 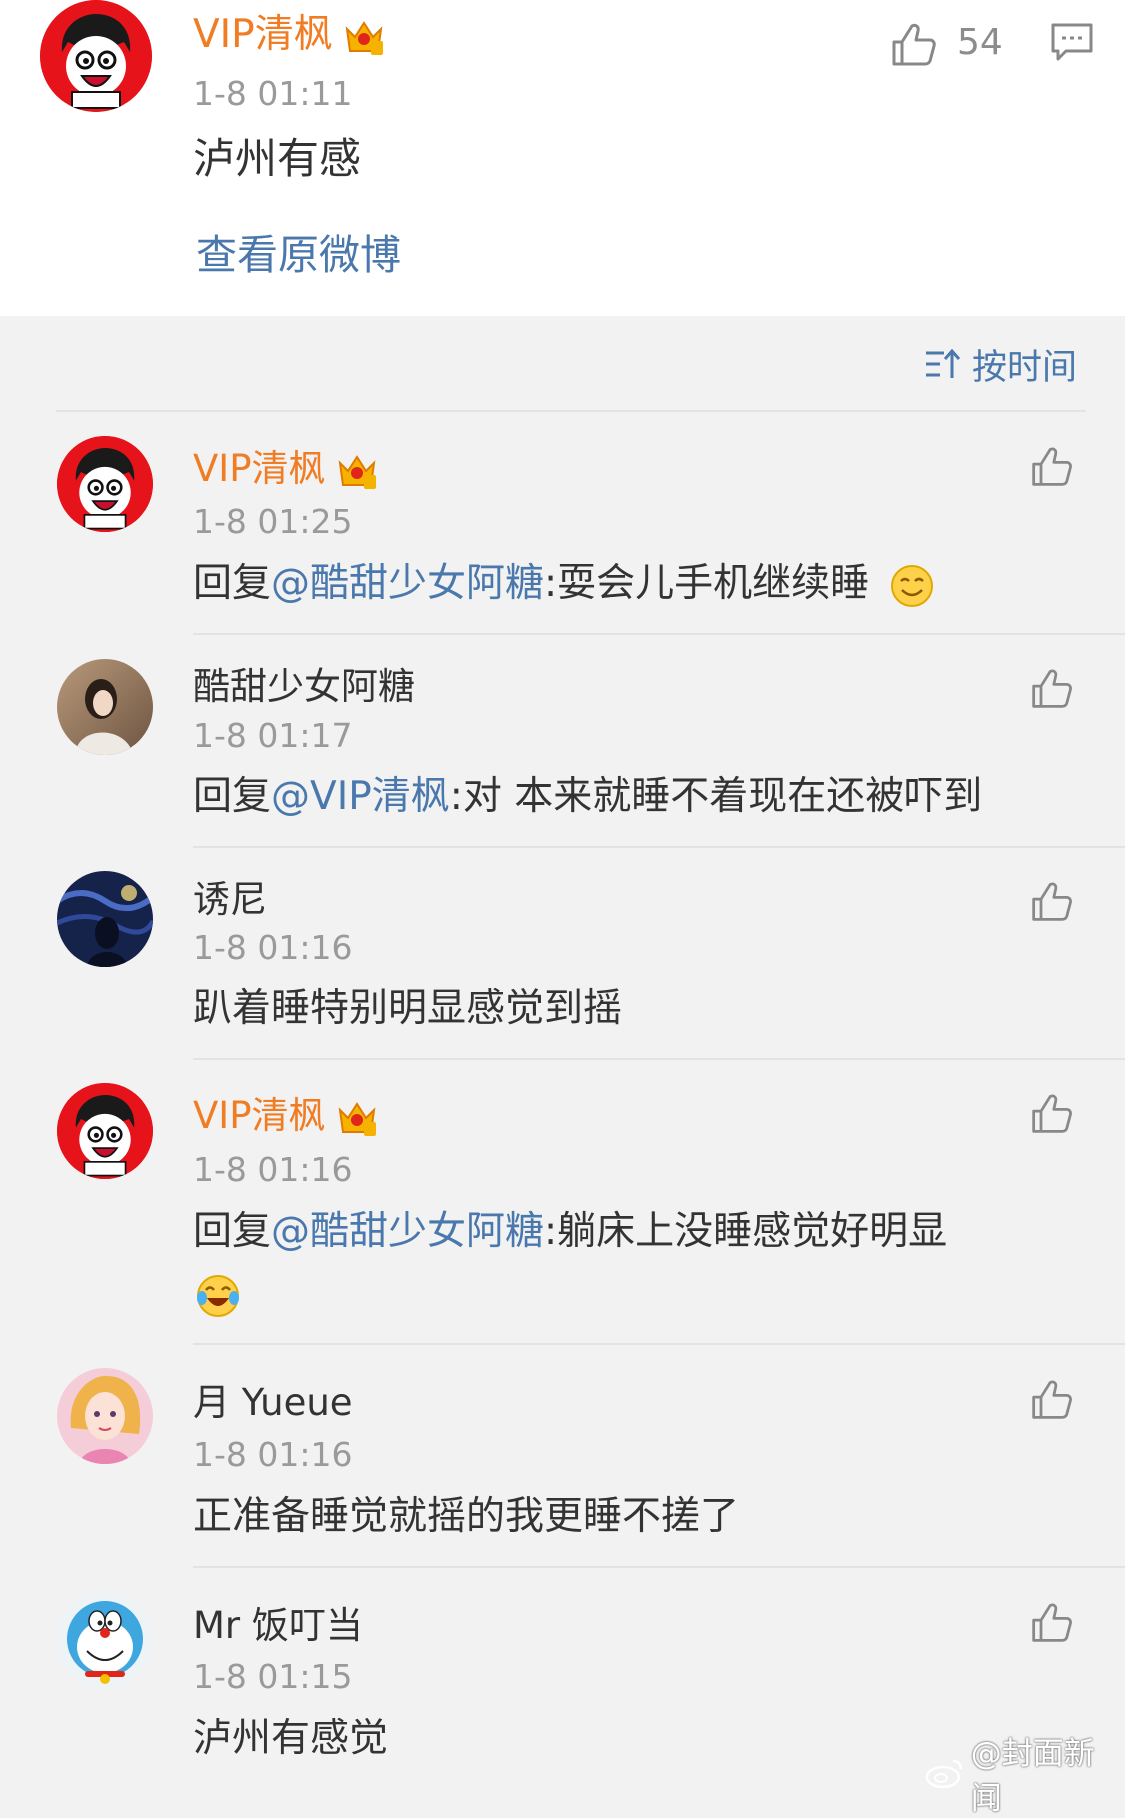 I want to click on smile-emoji, so click(x=911, y=585).